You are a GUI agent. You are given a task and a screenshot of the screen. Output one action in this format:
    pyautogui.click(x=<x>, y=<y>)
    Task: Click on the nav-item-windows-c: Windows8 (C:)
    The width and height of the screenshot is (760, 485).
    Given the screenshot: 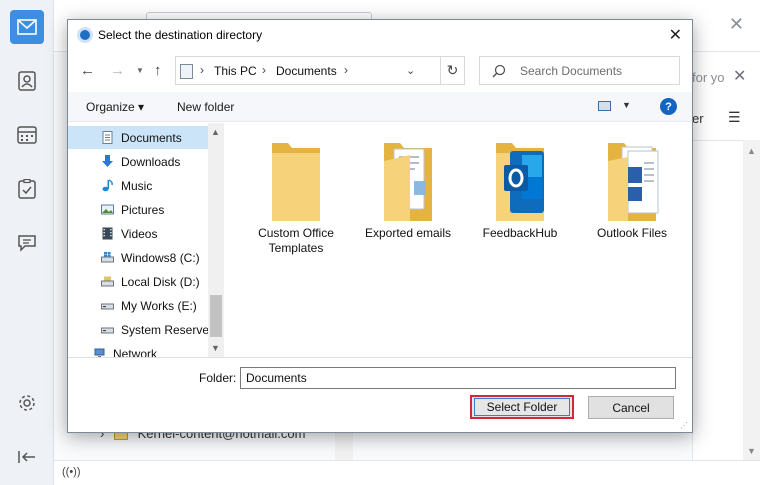 What is the action you would take?
    pyautogui.click(x=138, y=257)
    